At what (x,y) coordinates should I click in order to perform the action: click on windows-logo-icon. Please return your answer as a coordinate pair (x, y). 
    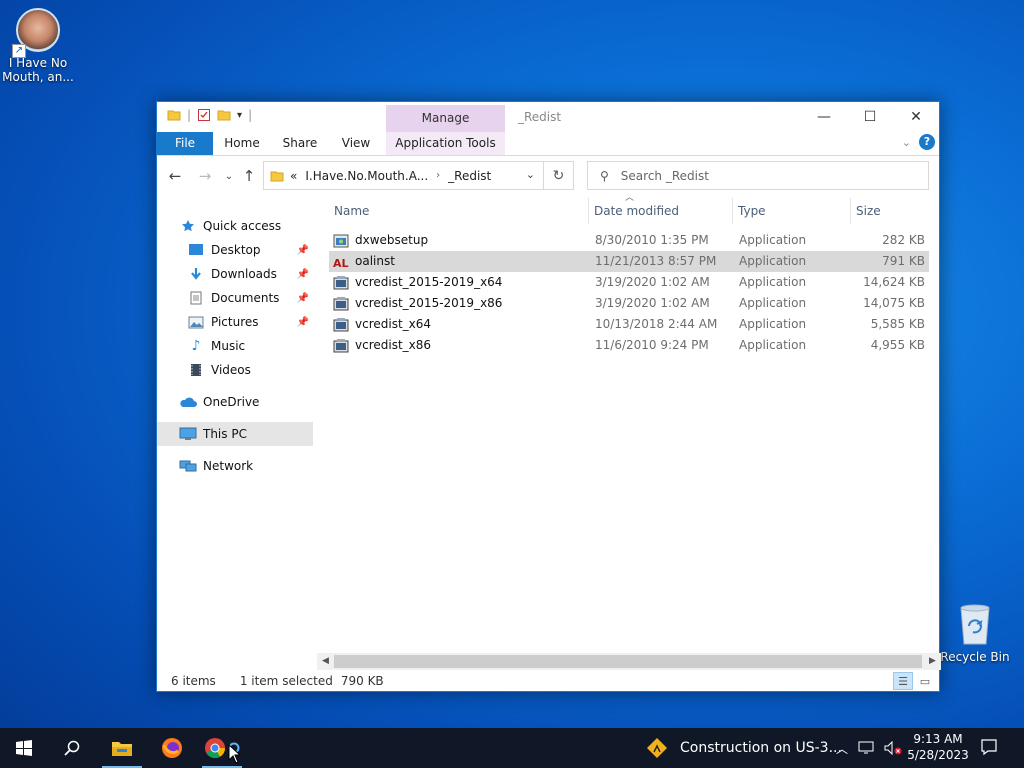
    Looking at the image, I should click on (24, 748).